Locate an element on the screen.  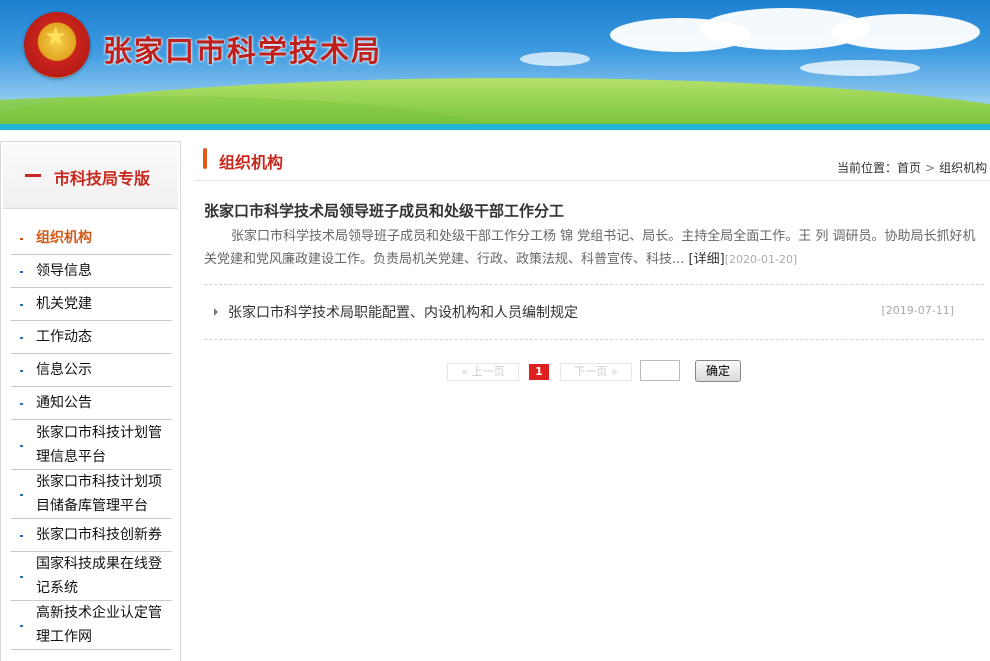
current-page: 1 is located at coordinates (539, 372).